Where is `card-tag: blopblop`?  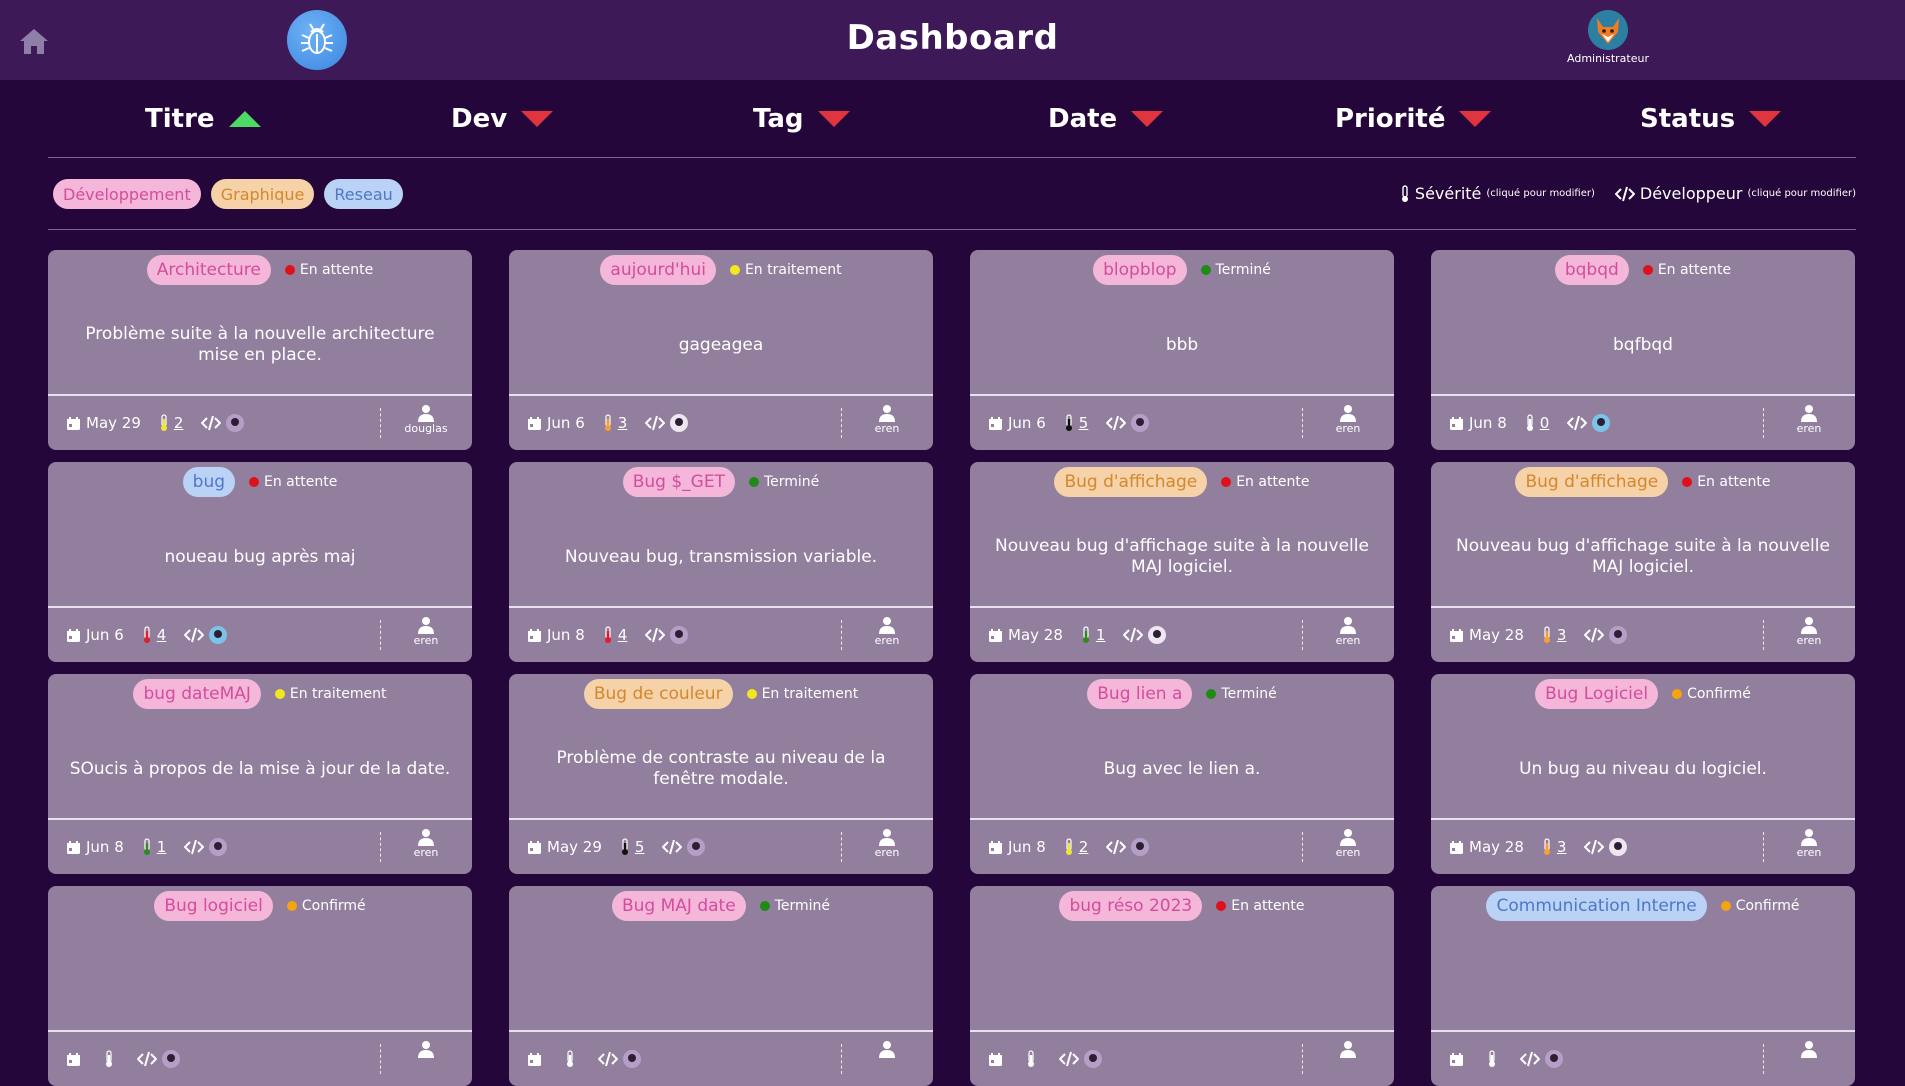 card-tag: blopblop is located at coordinates (1140, 270).